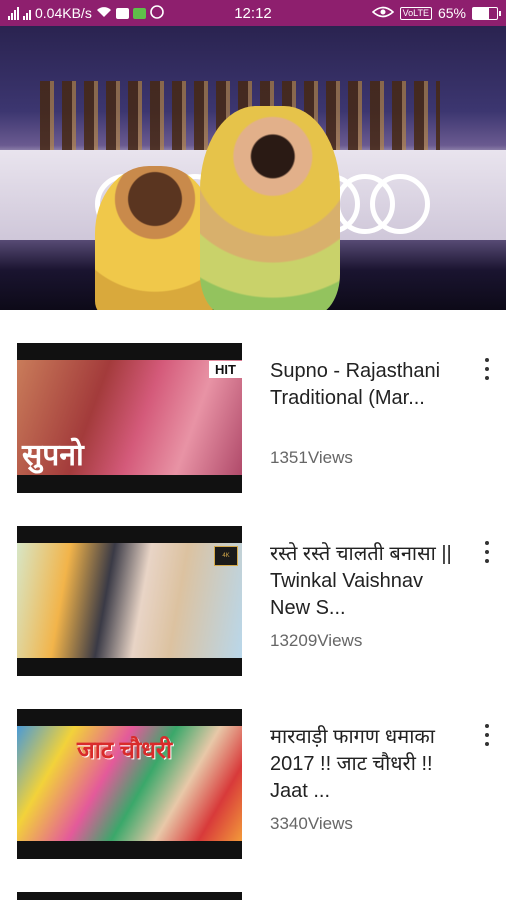 This screenshot has height=900, width=506. What do you see at coordinates (13, 13) in the screenshot?
I see `signal-icon` at bounding box center [13, 13].